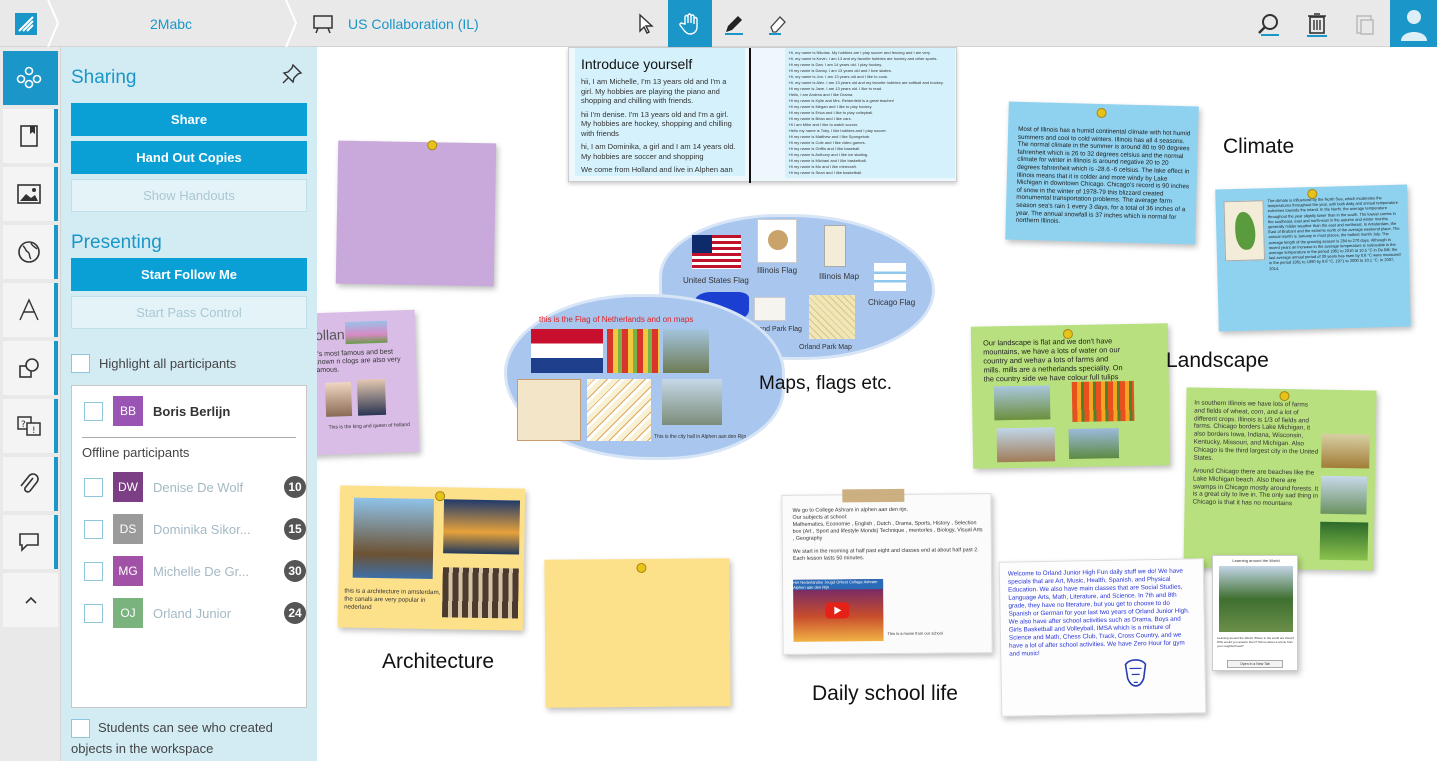 The width and height of the screenshot is (1437, 761). Describe the element at coordinates (885, 693) in the screenshot. I see `daily-school-label: Daily school life` at that location.